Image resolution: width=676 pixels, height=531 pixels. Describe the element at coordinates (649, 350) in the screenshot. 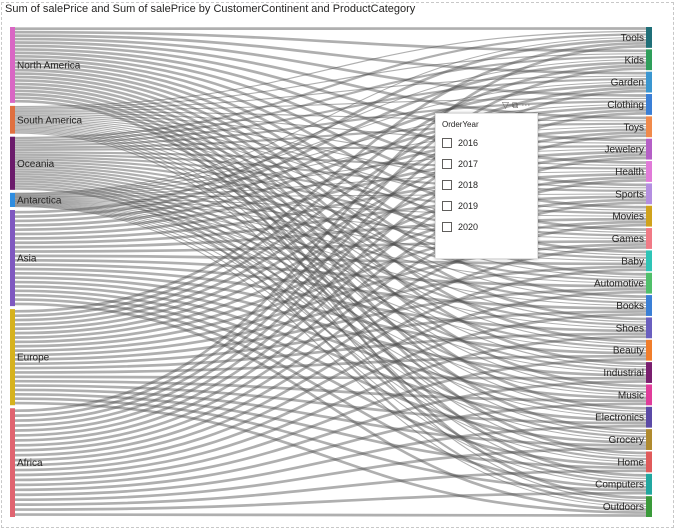

I see `target-node-beauty` at that location.